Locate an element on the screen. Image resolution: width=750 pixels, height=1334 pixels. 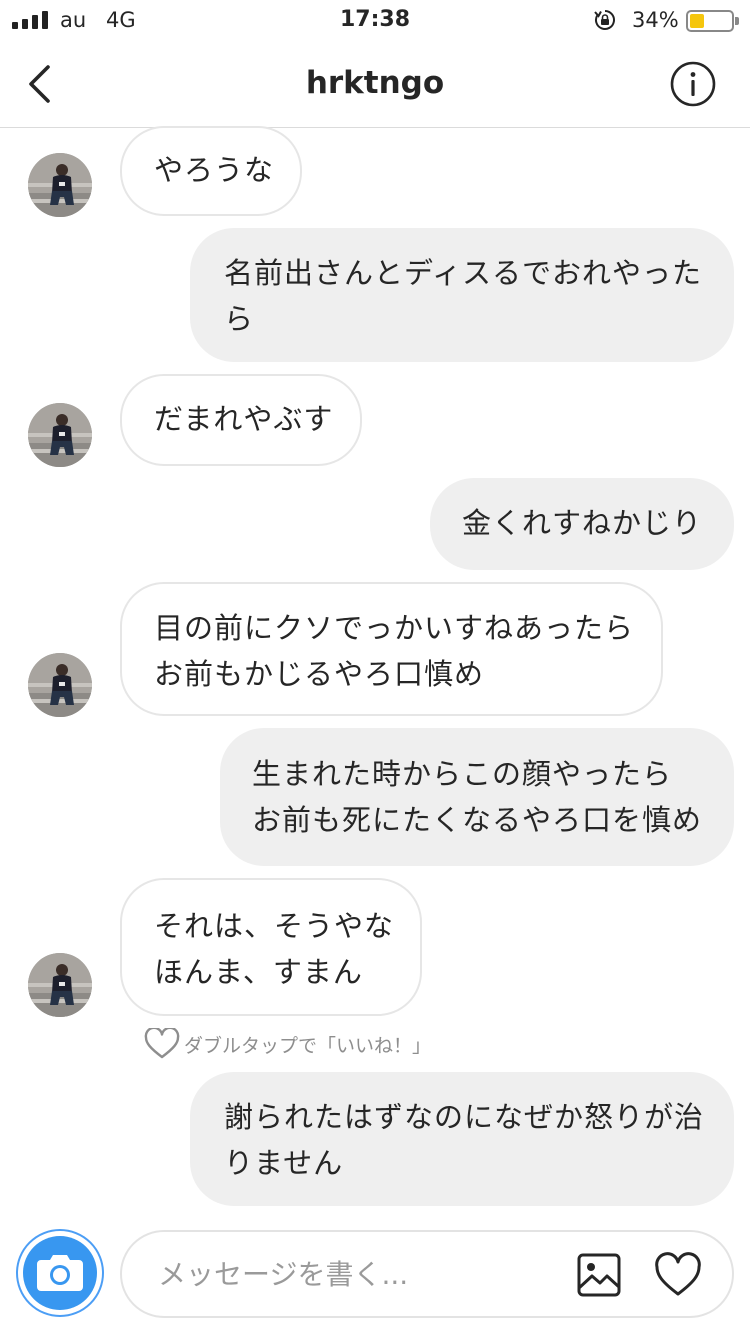
message-text-line: 名前出さんとディスるでおれやった is located at coordinates (463, 273).